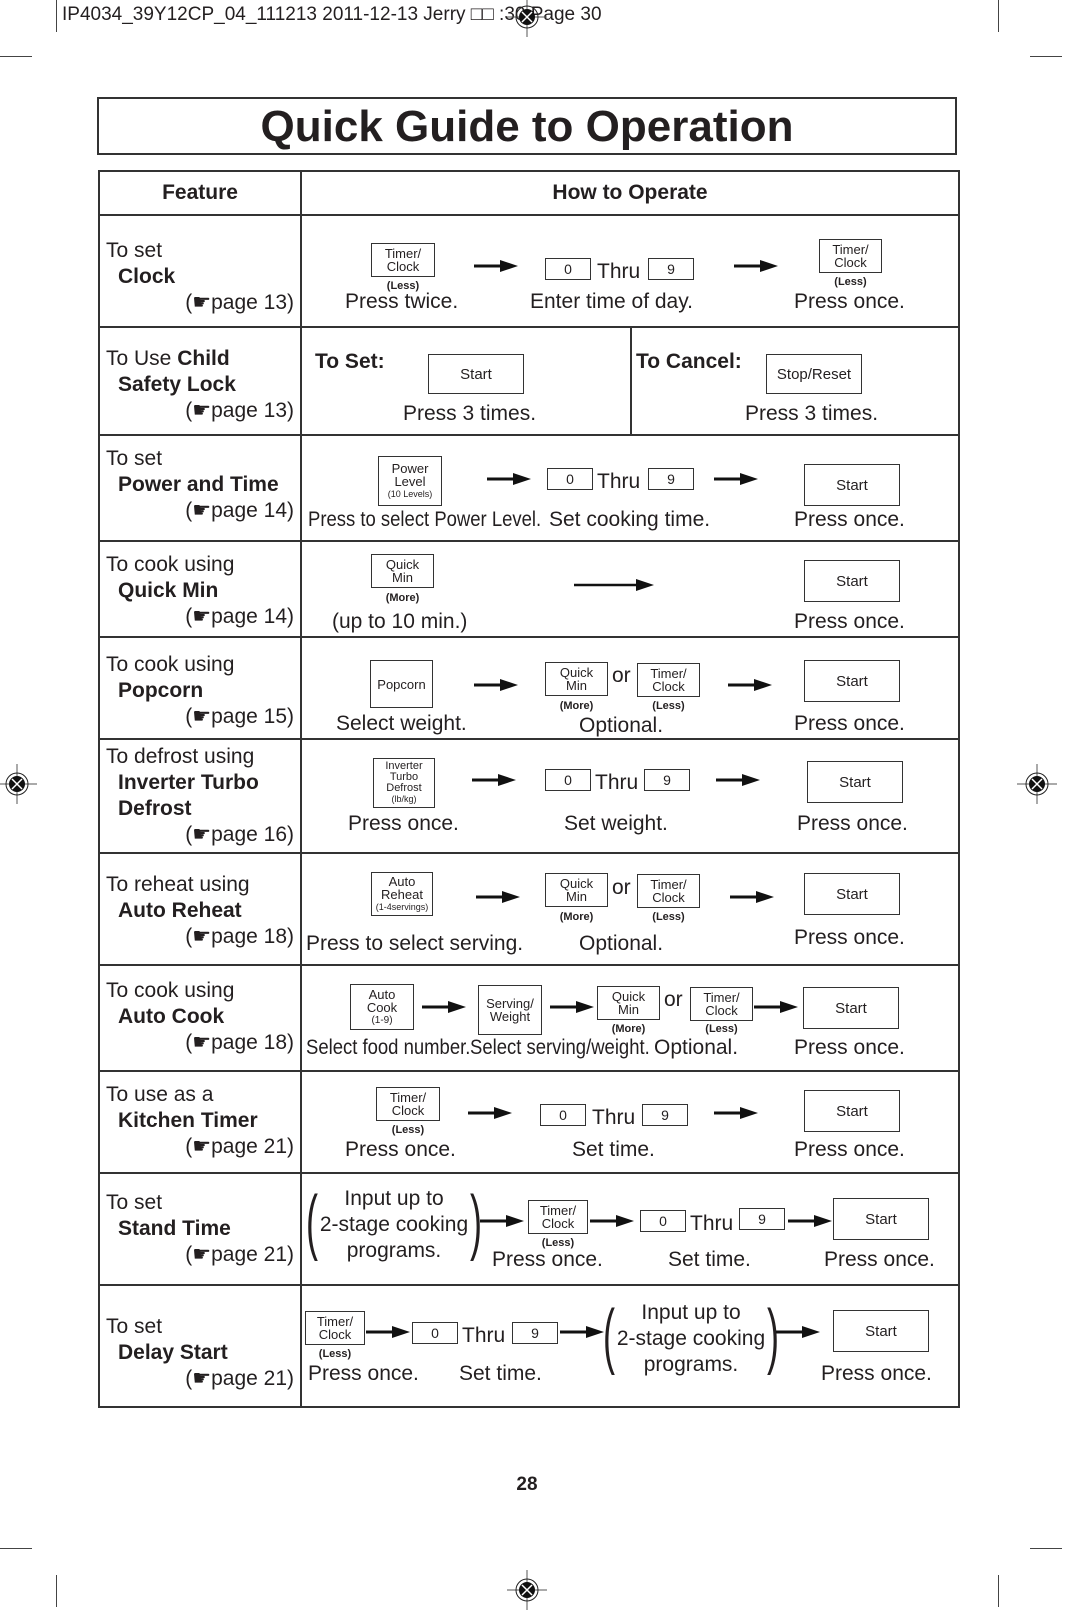 The width and height of the screenshot is (1080, 1610). I want to click on popcorn-key: Popcorn, so click(401, 684).